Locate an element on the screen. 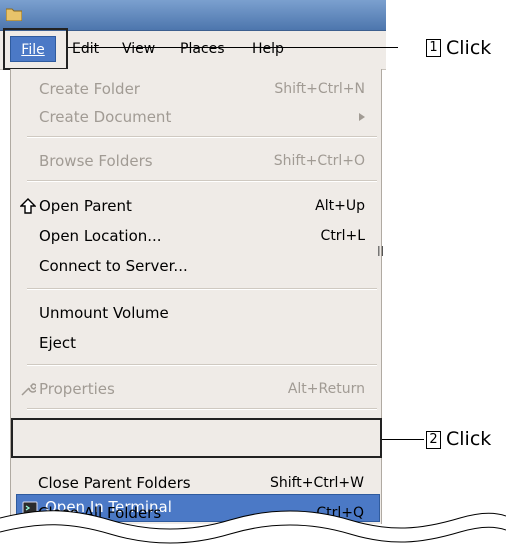  menu-places: Places is located at coordinates (202, 49).